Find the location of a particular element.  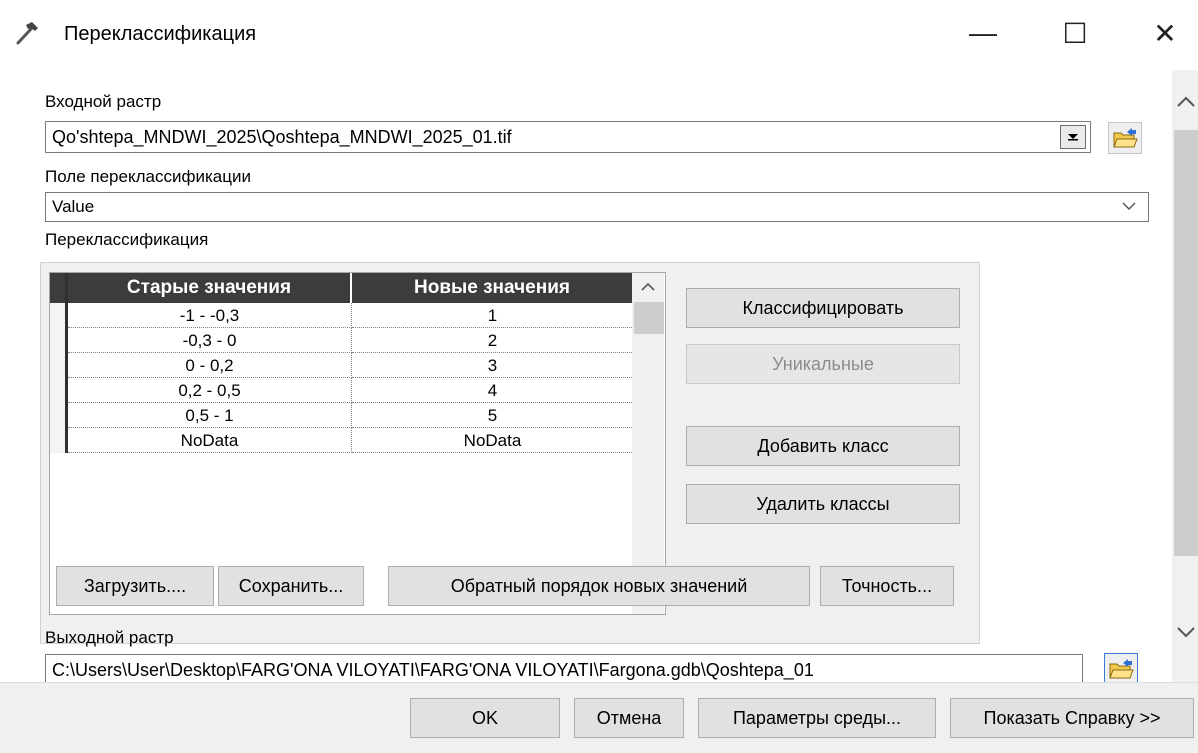

reclass-field-select: Value is located at coordinates (597, 207).